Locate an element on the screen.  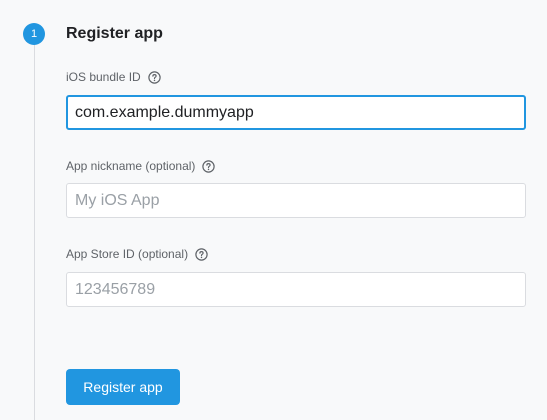
app-nickname-input is located at coordinates (296, 200).